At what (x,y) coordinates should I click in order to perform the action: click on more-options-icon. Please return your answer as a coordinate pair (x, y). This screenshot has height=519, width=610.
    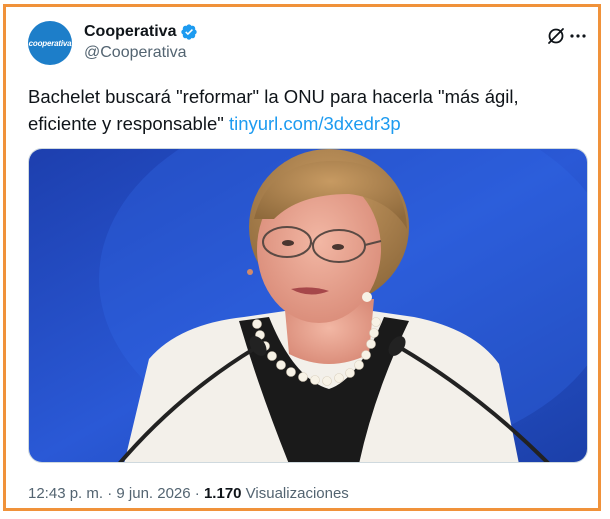
    Looking at the image, I should click on (578, 36).